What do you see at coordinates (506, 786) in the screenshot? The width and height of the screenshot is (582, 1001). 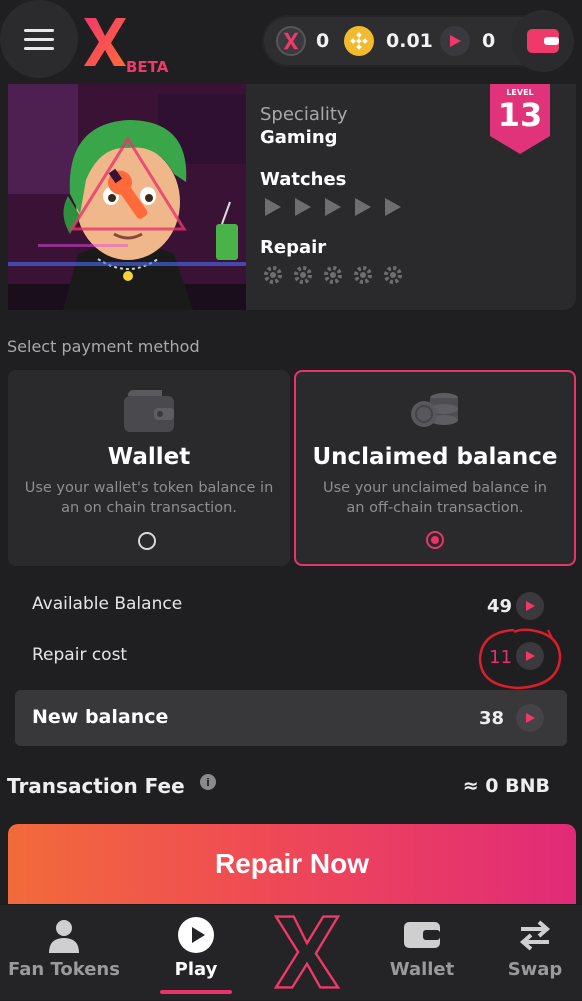 I see `transaction-fee-value: ≈ 0 BNB` at bounding box center [506, 786].